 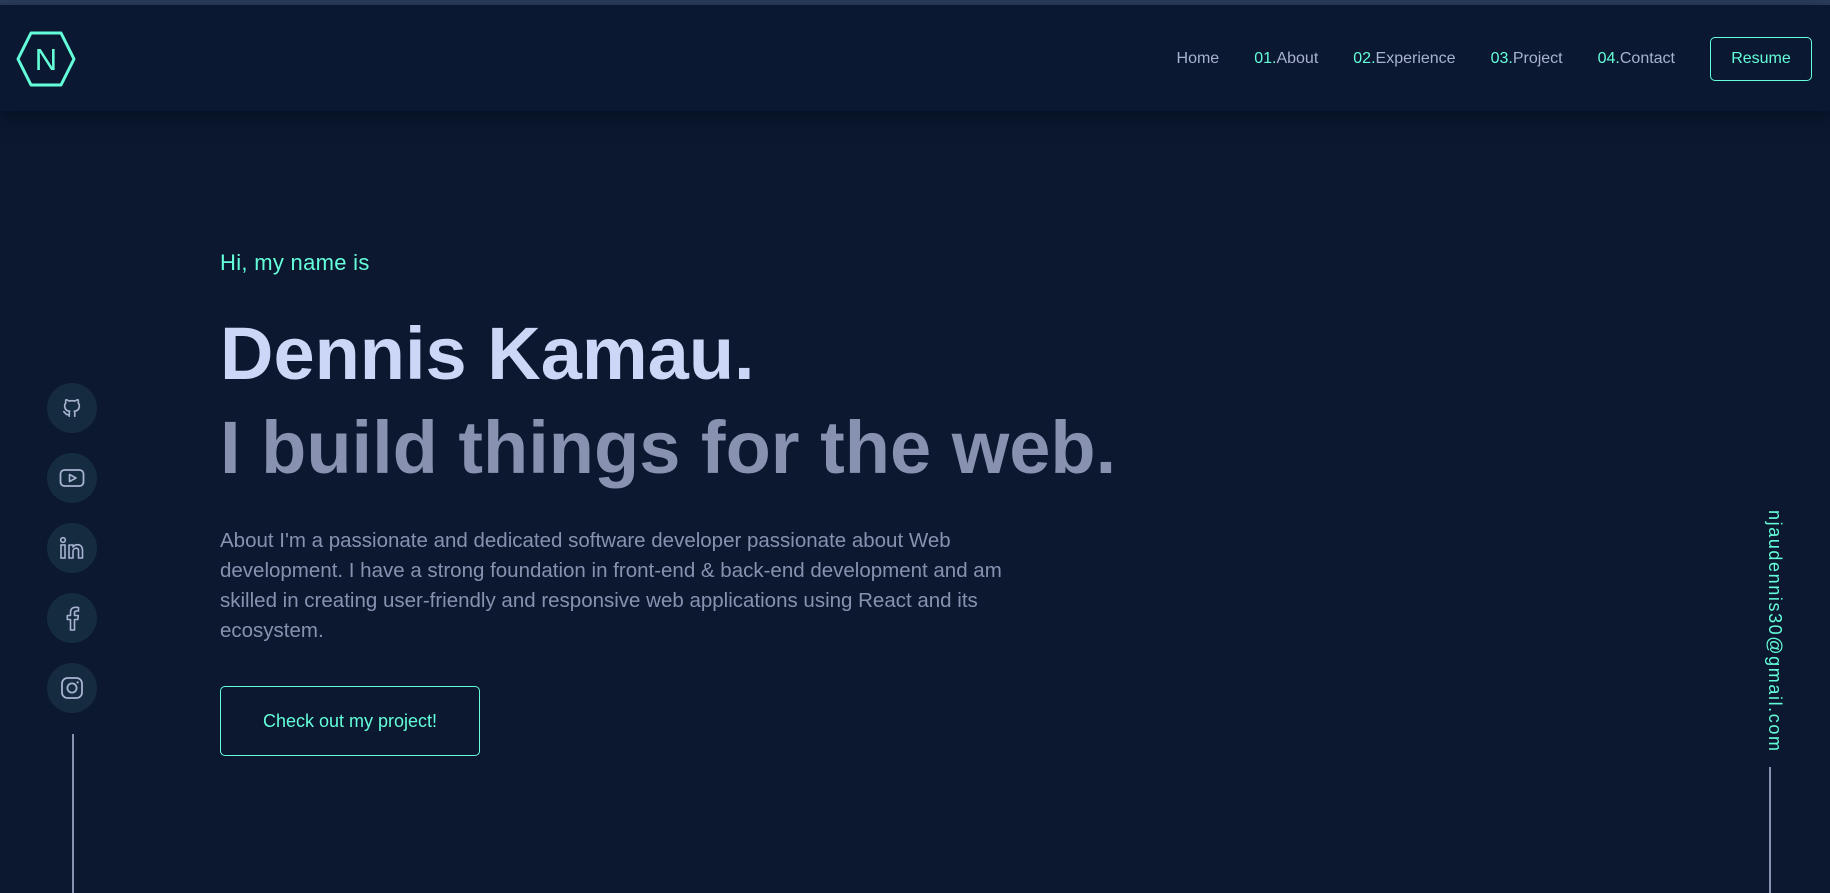 I want to click on logo-hexagon-icon: N, so click(x=46, y=59).